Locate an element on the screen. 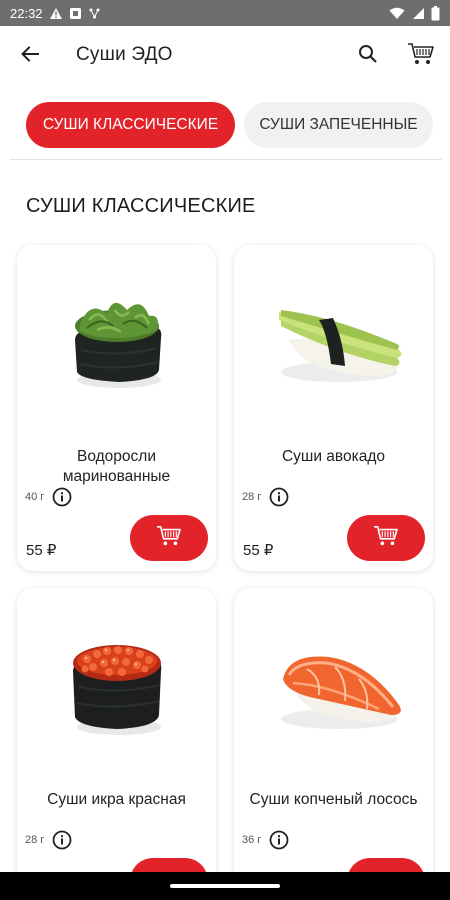  product-name: Водоросли маринованные is located at coordinates (116, 466).